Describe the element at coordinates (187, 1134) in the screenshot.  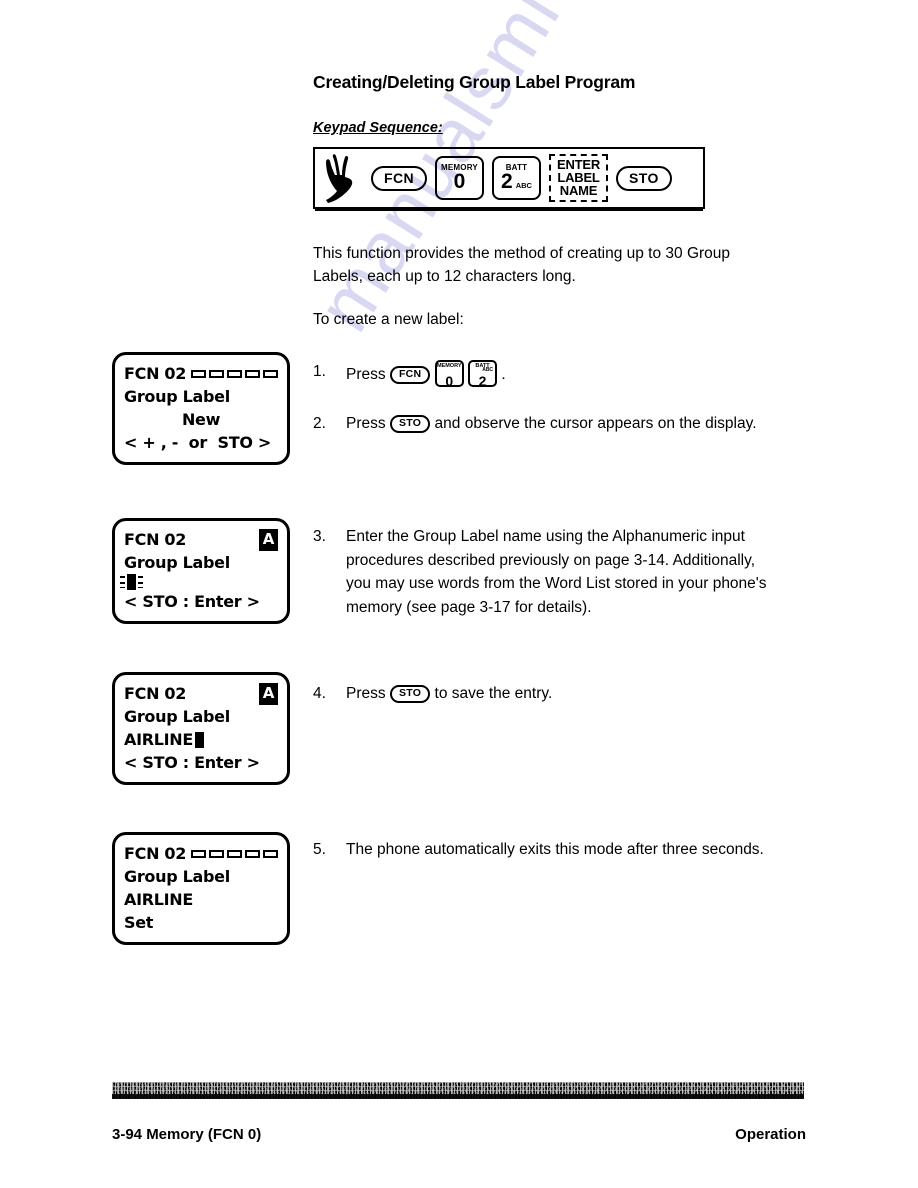
I see `footer-page-label: 3-94 Memory (FCN 0)` at that location.